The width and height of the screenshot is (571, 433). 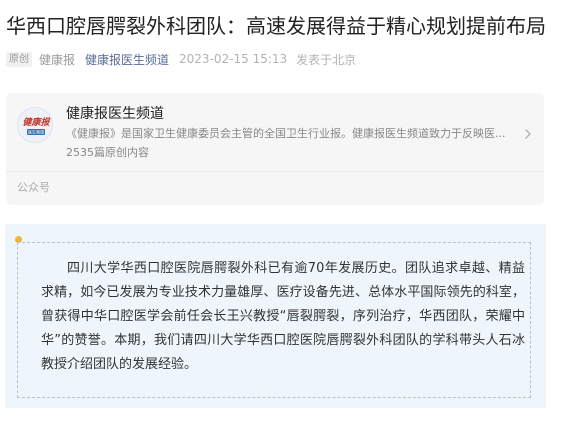 I want to click on account-logo: 健康报 医生频道, so click(x=35, y=125).